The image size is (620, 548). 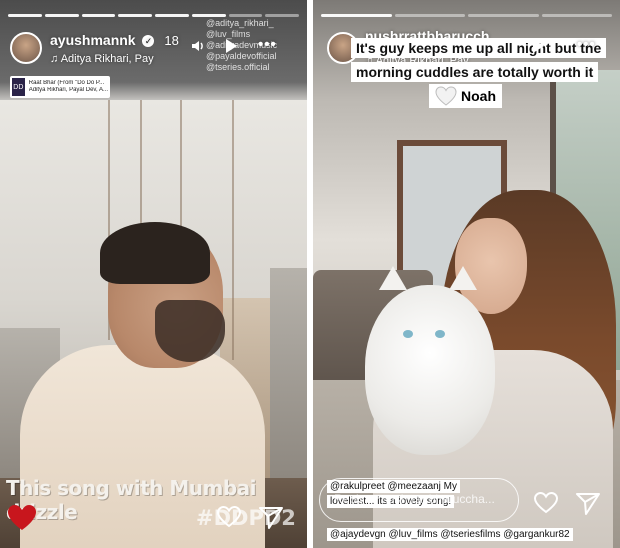 I want to click on verified-icon: ✓, so click(x=148, y=41).